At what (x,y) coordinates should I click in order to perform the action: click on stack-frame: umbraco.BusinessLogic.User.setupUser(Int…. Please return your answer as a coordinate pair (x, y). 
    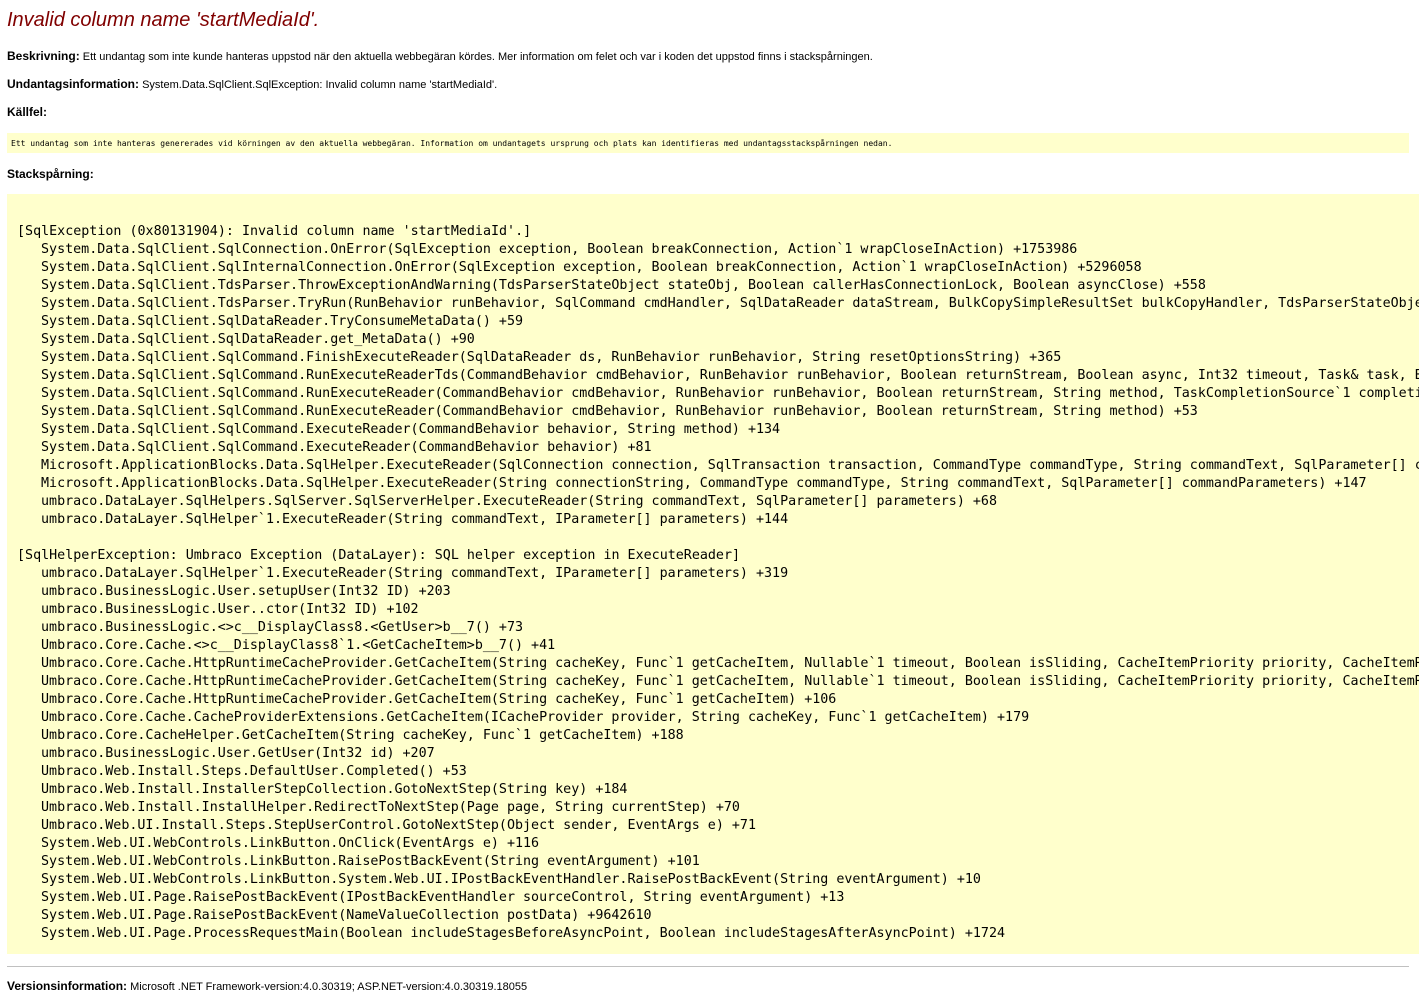
    Looking at the image, I should click on (246, 591).